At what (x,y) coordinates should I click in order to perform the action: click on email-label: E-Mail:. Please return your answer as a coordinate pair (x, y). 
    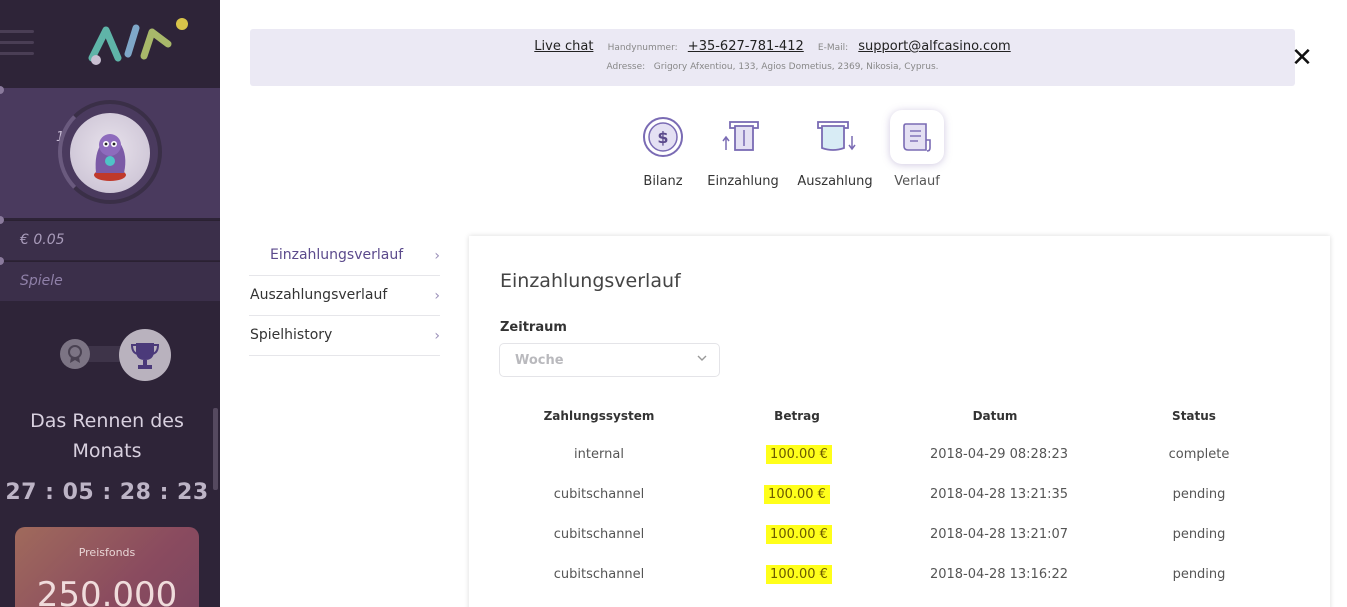
    Looking at the image, I should click on (833, 48).